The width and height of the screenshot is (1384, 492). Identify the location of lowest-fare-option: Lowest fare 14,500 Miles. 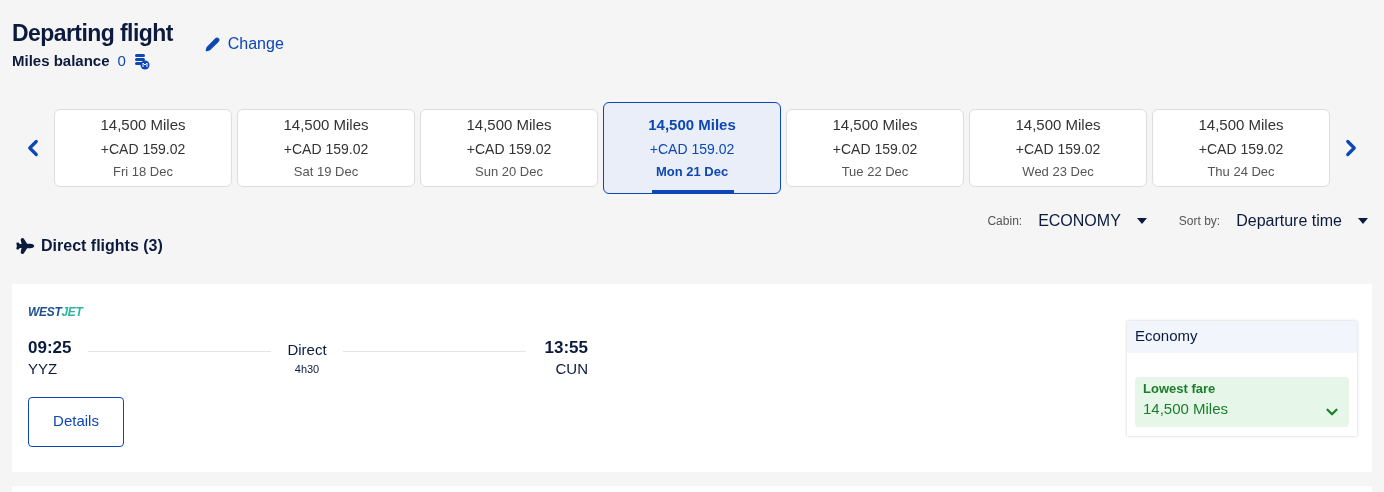
(1242, 401).